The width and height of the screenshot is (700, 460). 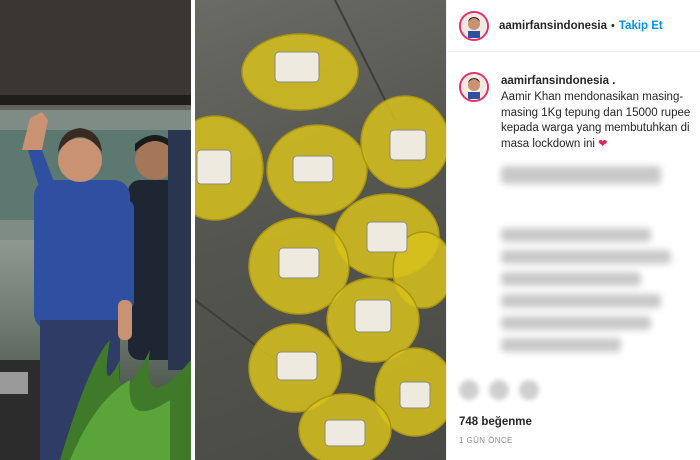 I want to click on like-icon, so click(x=469, y=390).